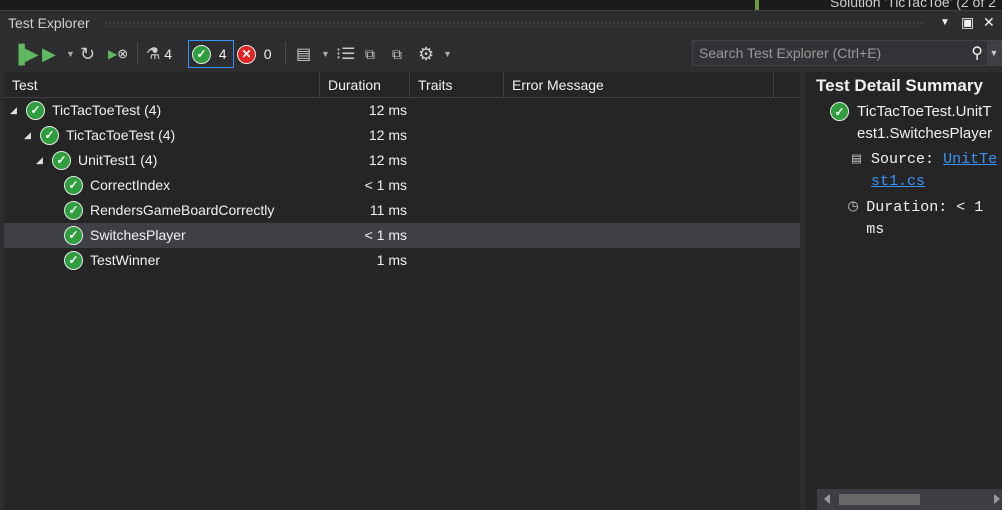 This screenshot has height=510, width=1002. Describe the element at coordinates (365, 85) in the screenshot. I see `column-header-duration: Duration` at that location.